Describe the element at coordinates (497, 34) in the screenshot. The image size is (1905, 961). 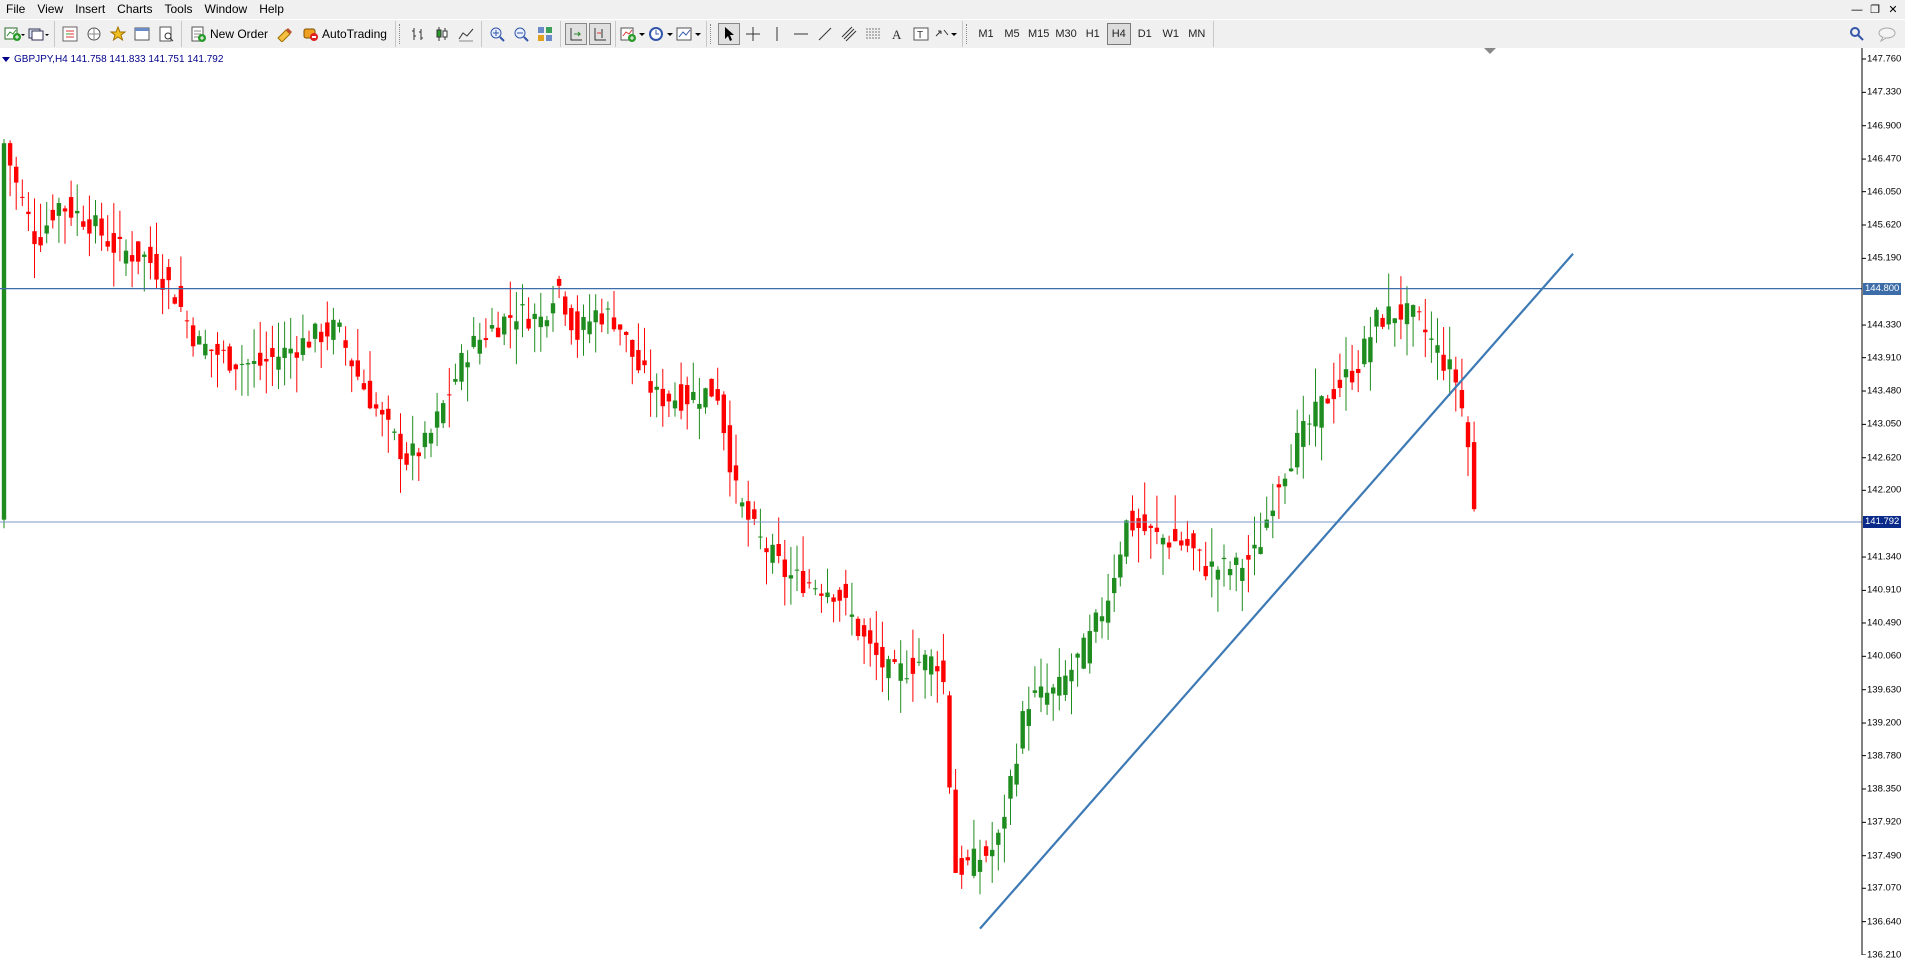
I see `zoom-in-icon` at that location.